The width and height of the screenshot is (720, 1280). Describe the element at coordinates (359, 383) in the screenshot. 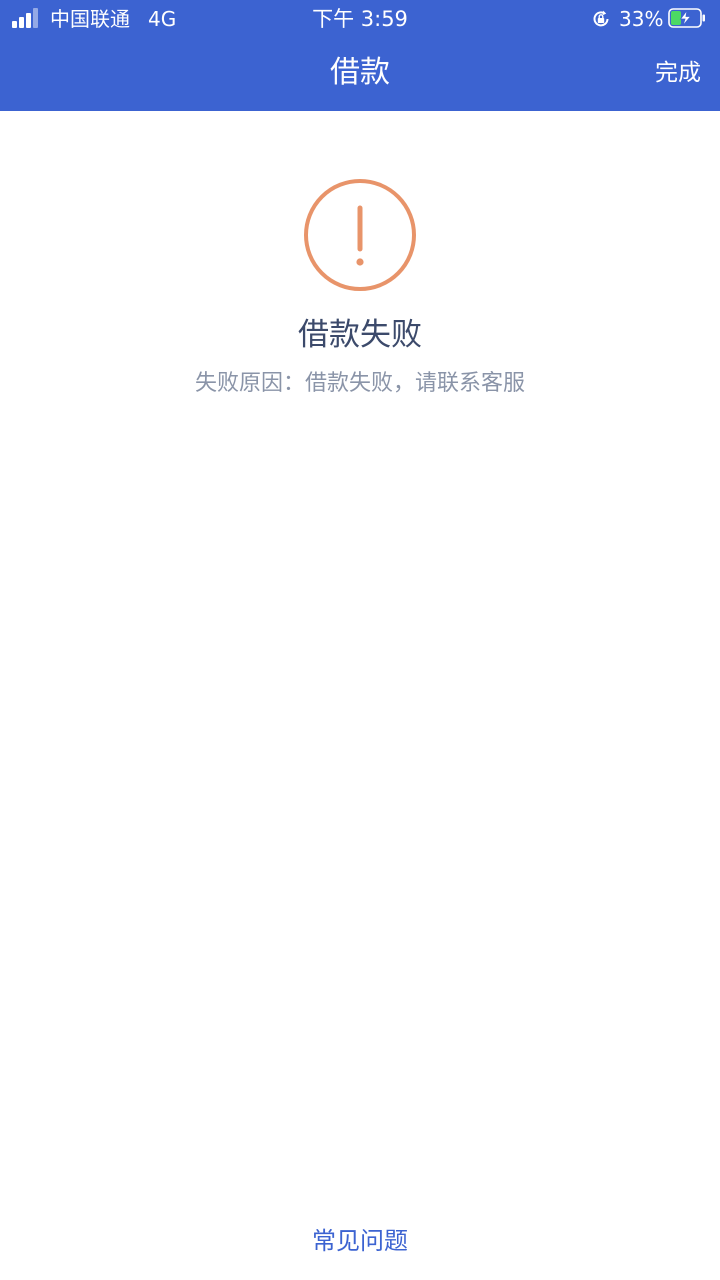

I see `failure-reason: 失败原因：借款失败，请联系客服` at that location.